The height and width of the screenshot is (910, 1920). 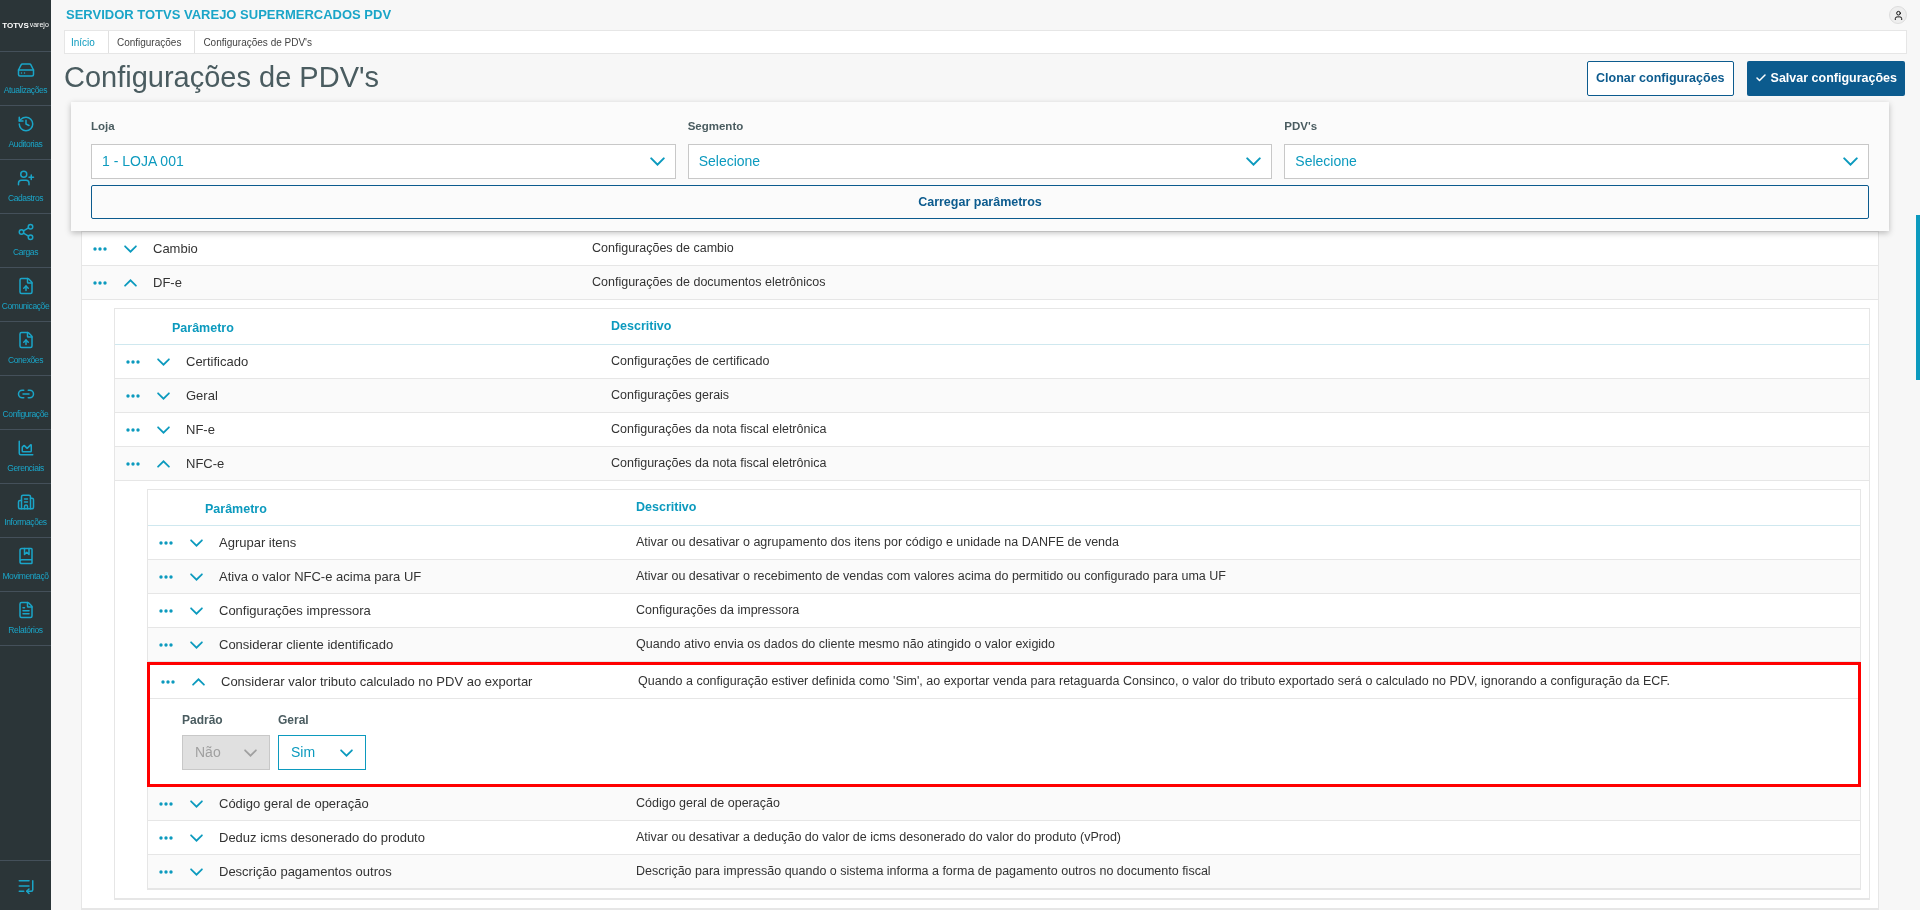 I want to click on sidebar-item: Informações, so click(x=25, y=511).